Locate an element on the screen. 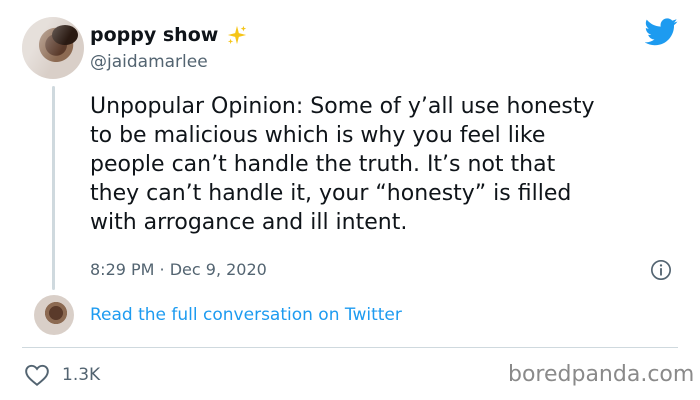  watermark: boredpanda.com is located at coordinates (601, 374).